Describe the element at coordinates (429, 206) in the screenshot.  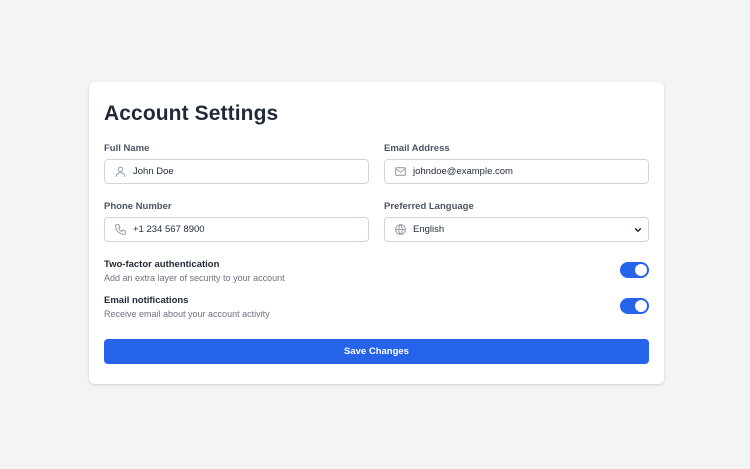
I see `language-label: Preferred Language` at that location.